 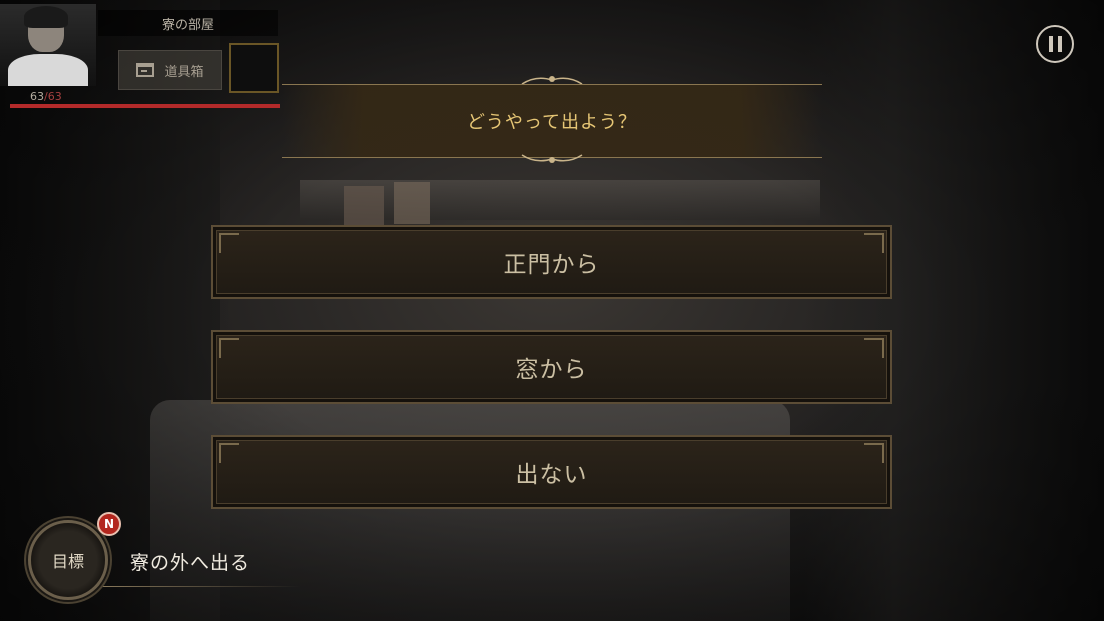 What do you see at coordinates (254, 68) in the screenshot?
I see `equipped-item-slot` at bounding box center [254, 68].